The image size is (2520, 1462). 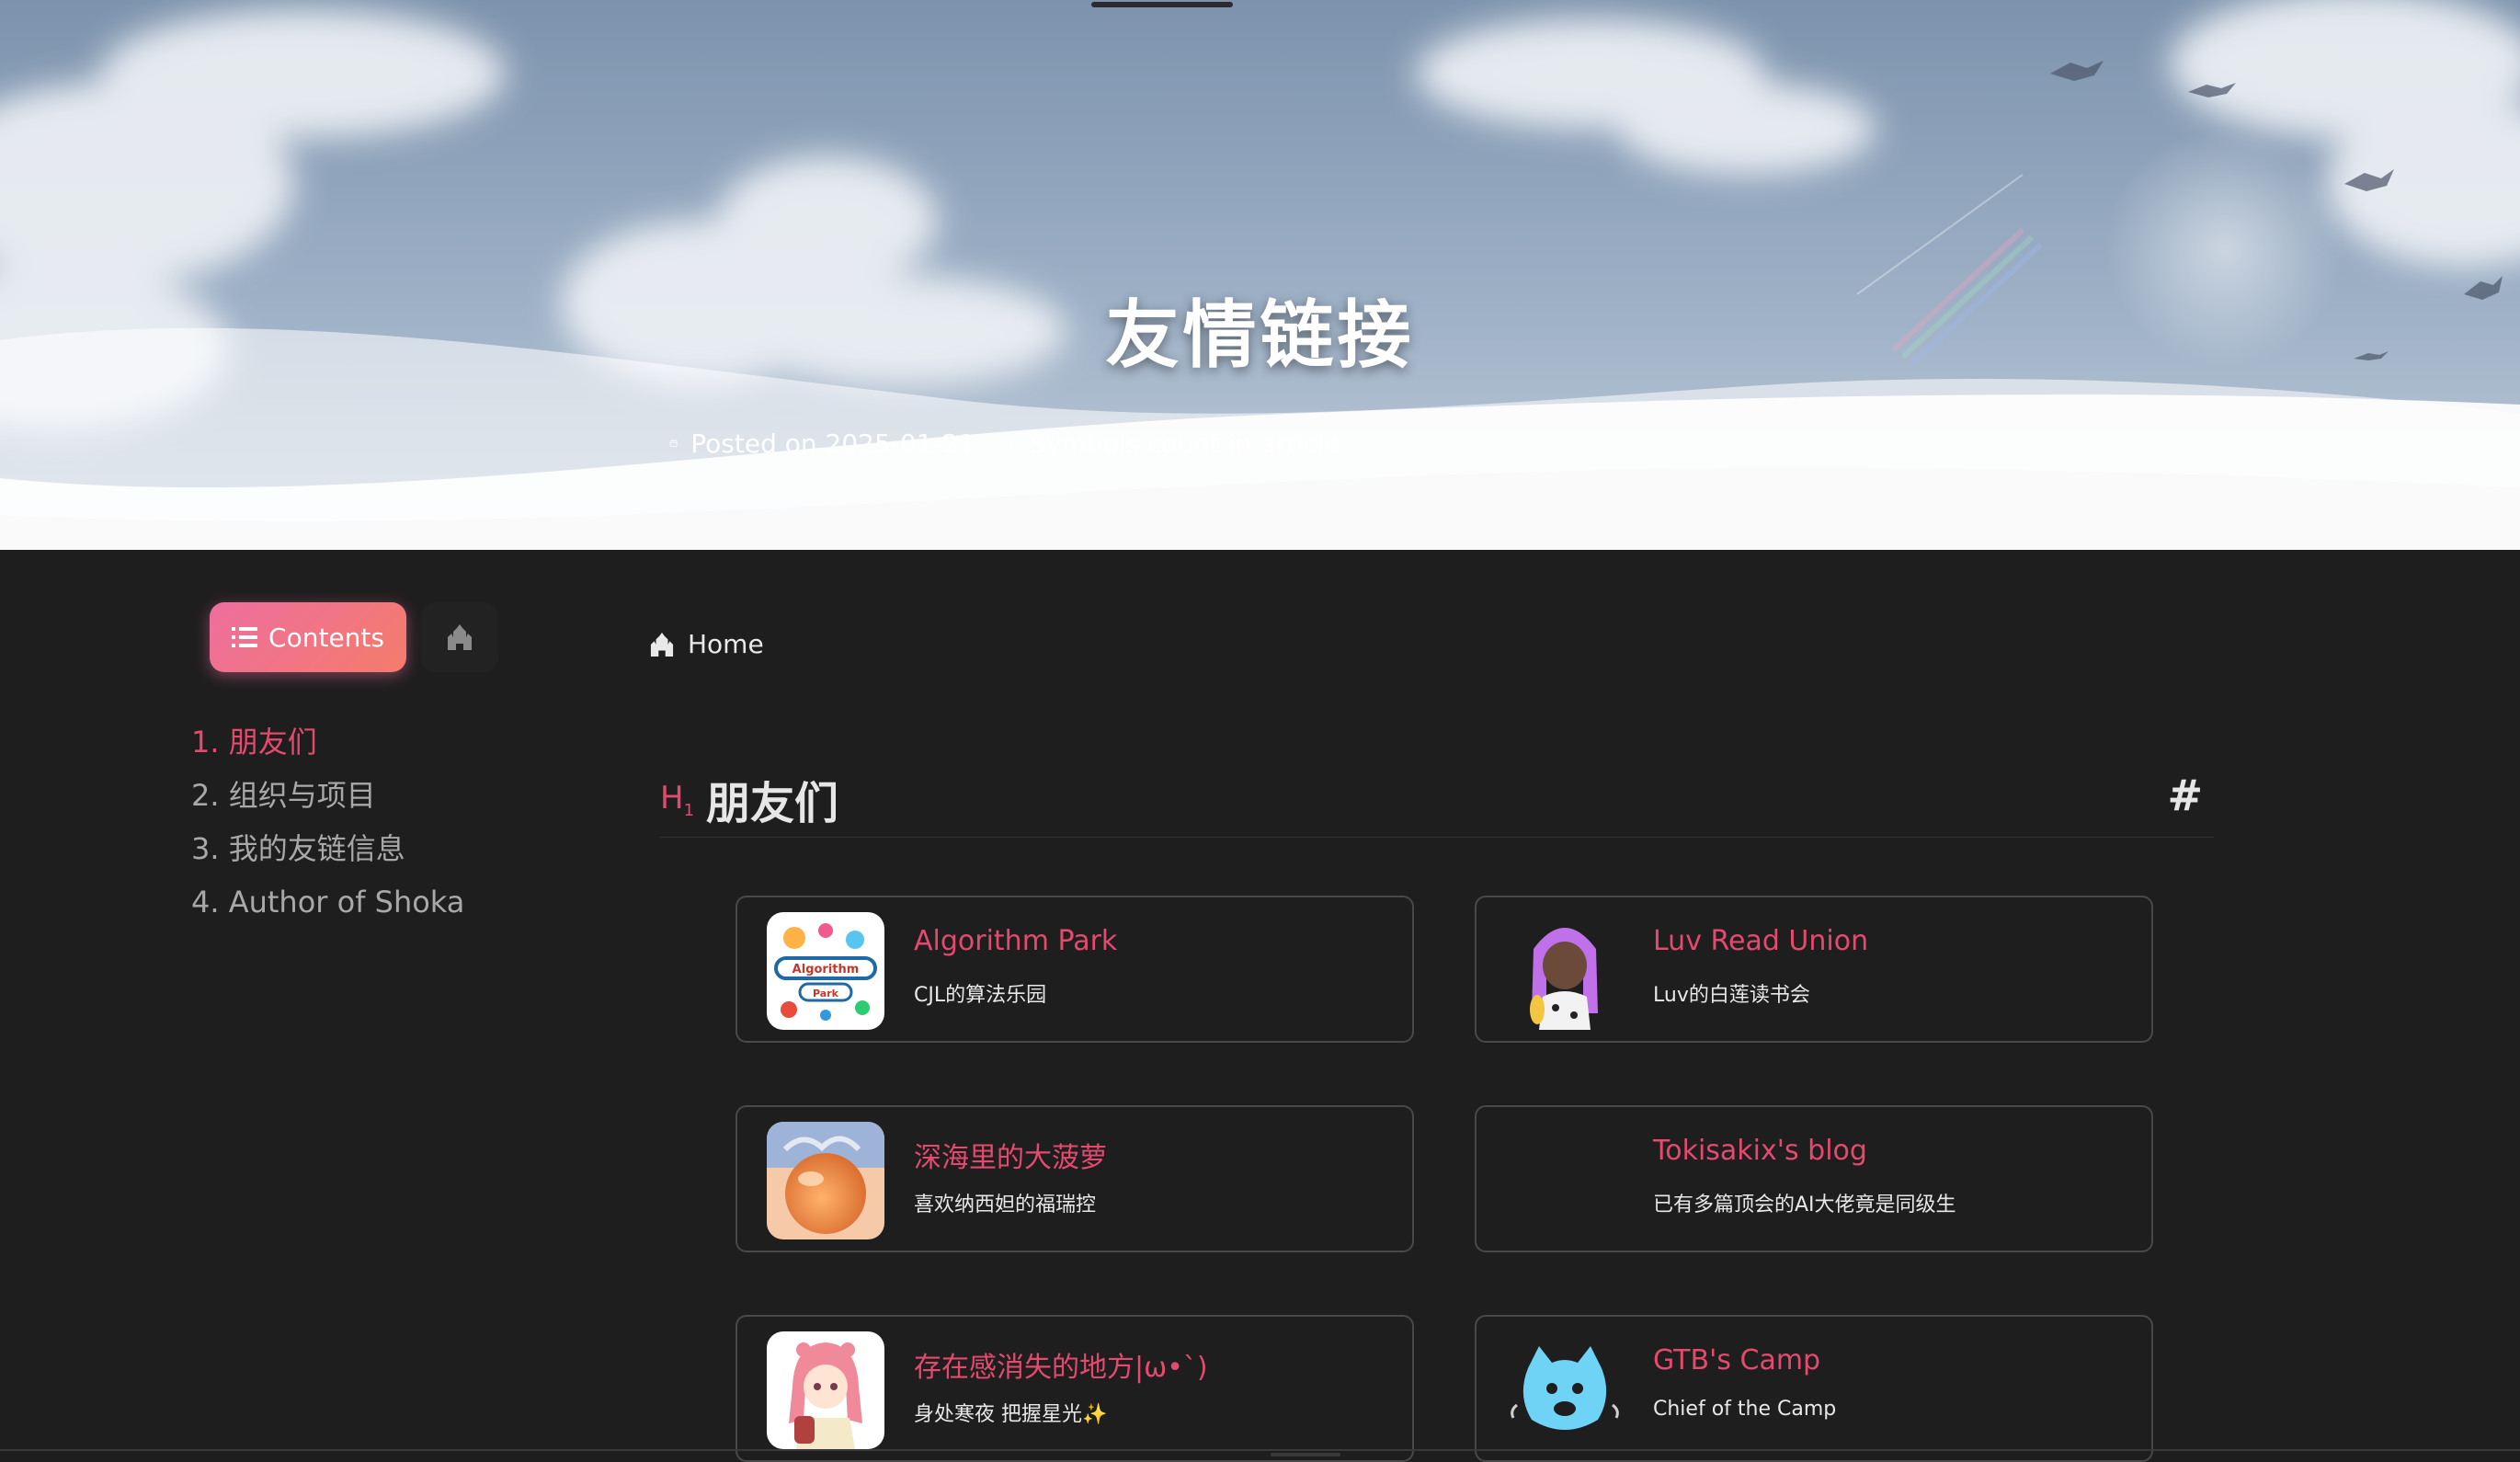 What do you see at coordinates (1760, 1151) in the screenshot?
I see `friend-name: Tokisakix's blog` at bounding box center [1760, 1151].